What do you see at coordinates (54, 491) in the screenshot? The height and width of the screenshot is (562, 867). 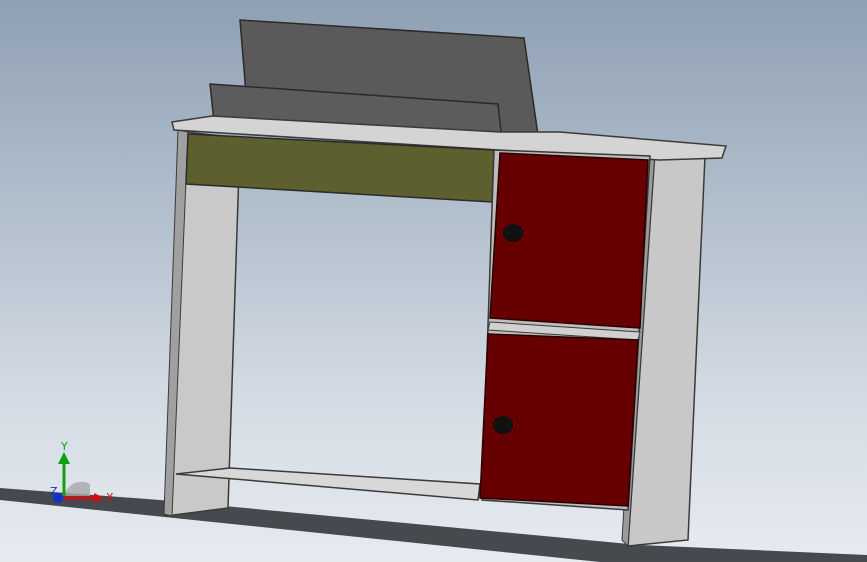 I see `z-axis-label: Z` at bounding box center [54, 491].